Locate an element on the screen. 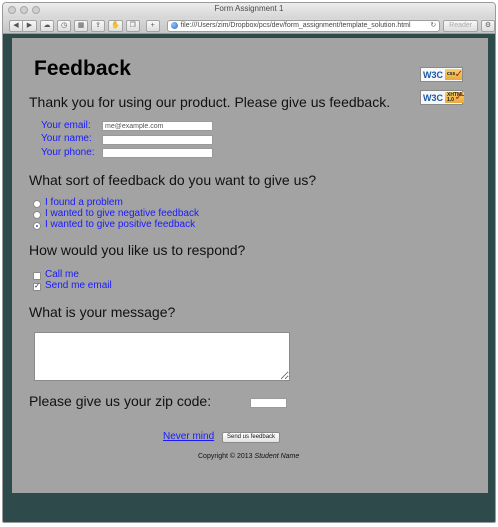 This screenshot has width=498, height=527. history-buttons: ◀ ▶ is located at coordinates (23, 25).